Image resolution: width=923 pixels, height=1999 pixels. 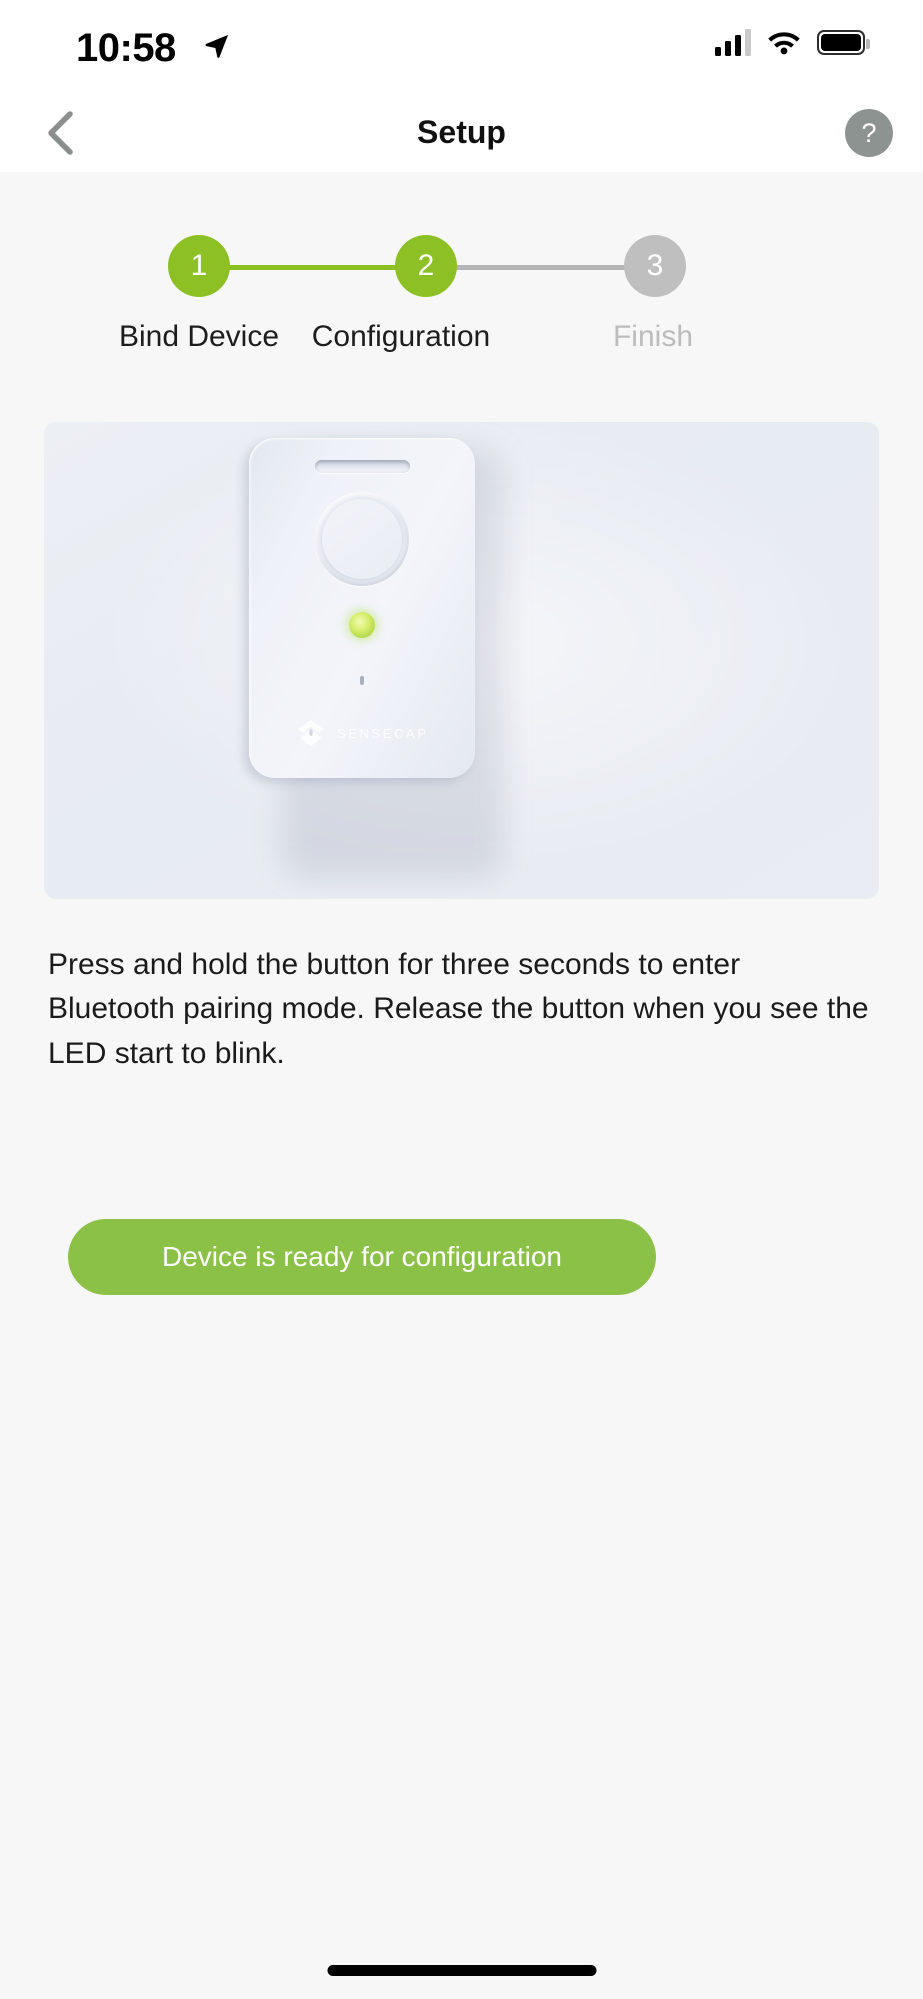 I want to click on device-ready-button: Device is ready for configuration, so click(x=362, y=1257).